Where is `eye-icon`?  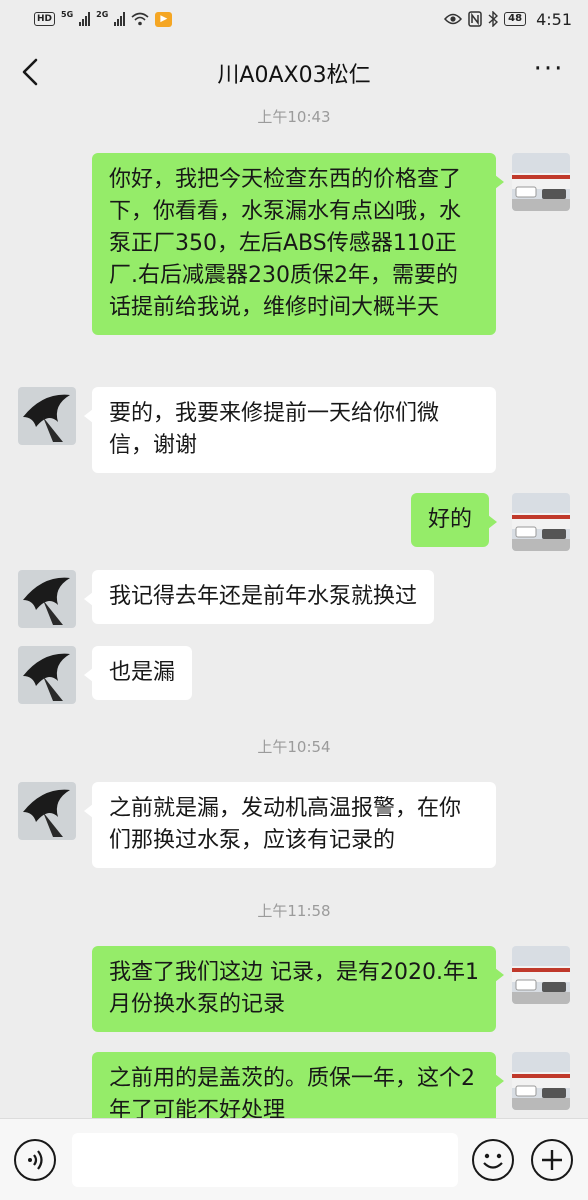 eye-icon is located at coordinates (453, 19).